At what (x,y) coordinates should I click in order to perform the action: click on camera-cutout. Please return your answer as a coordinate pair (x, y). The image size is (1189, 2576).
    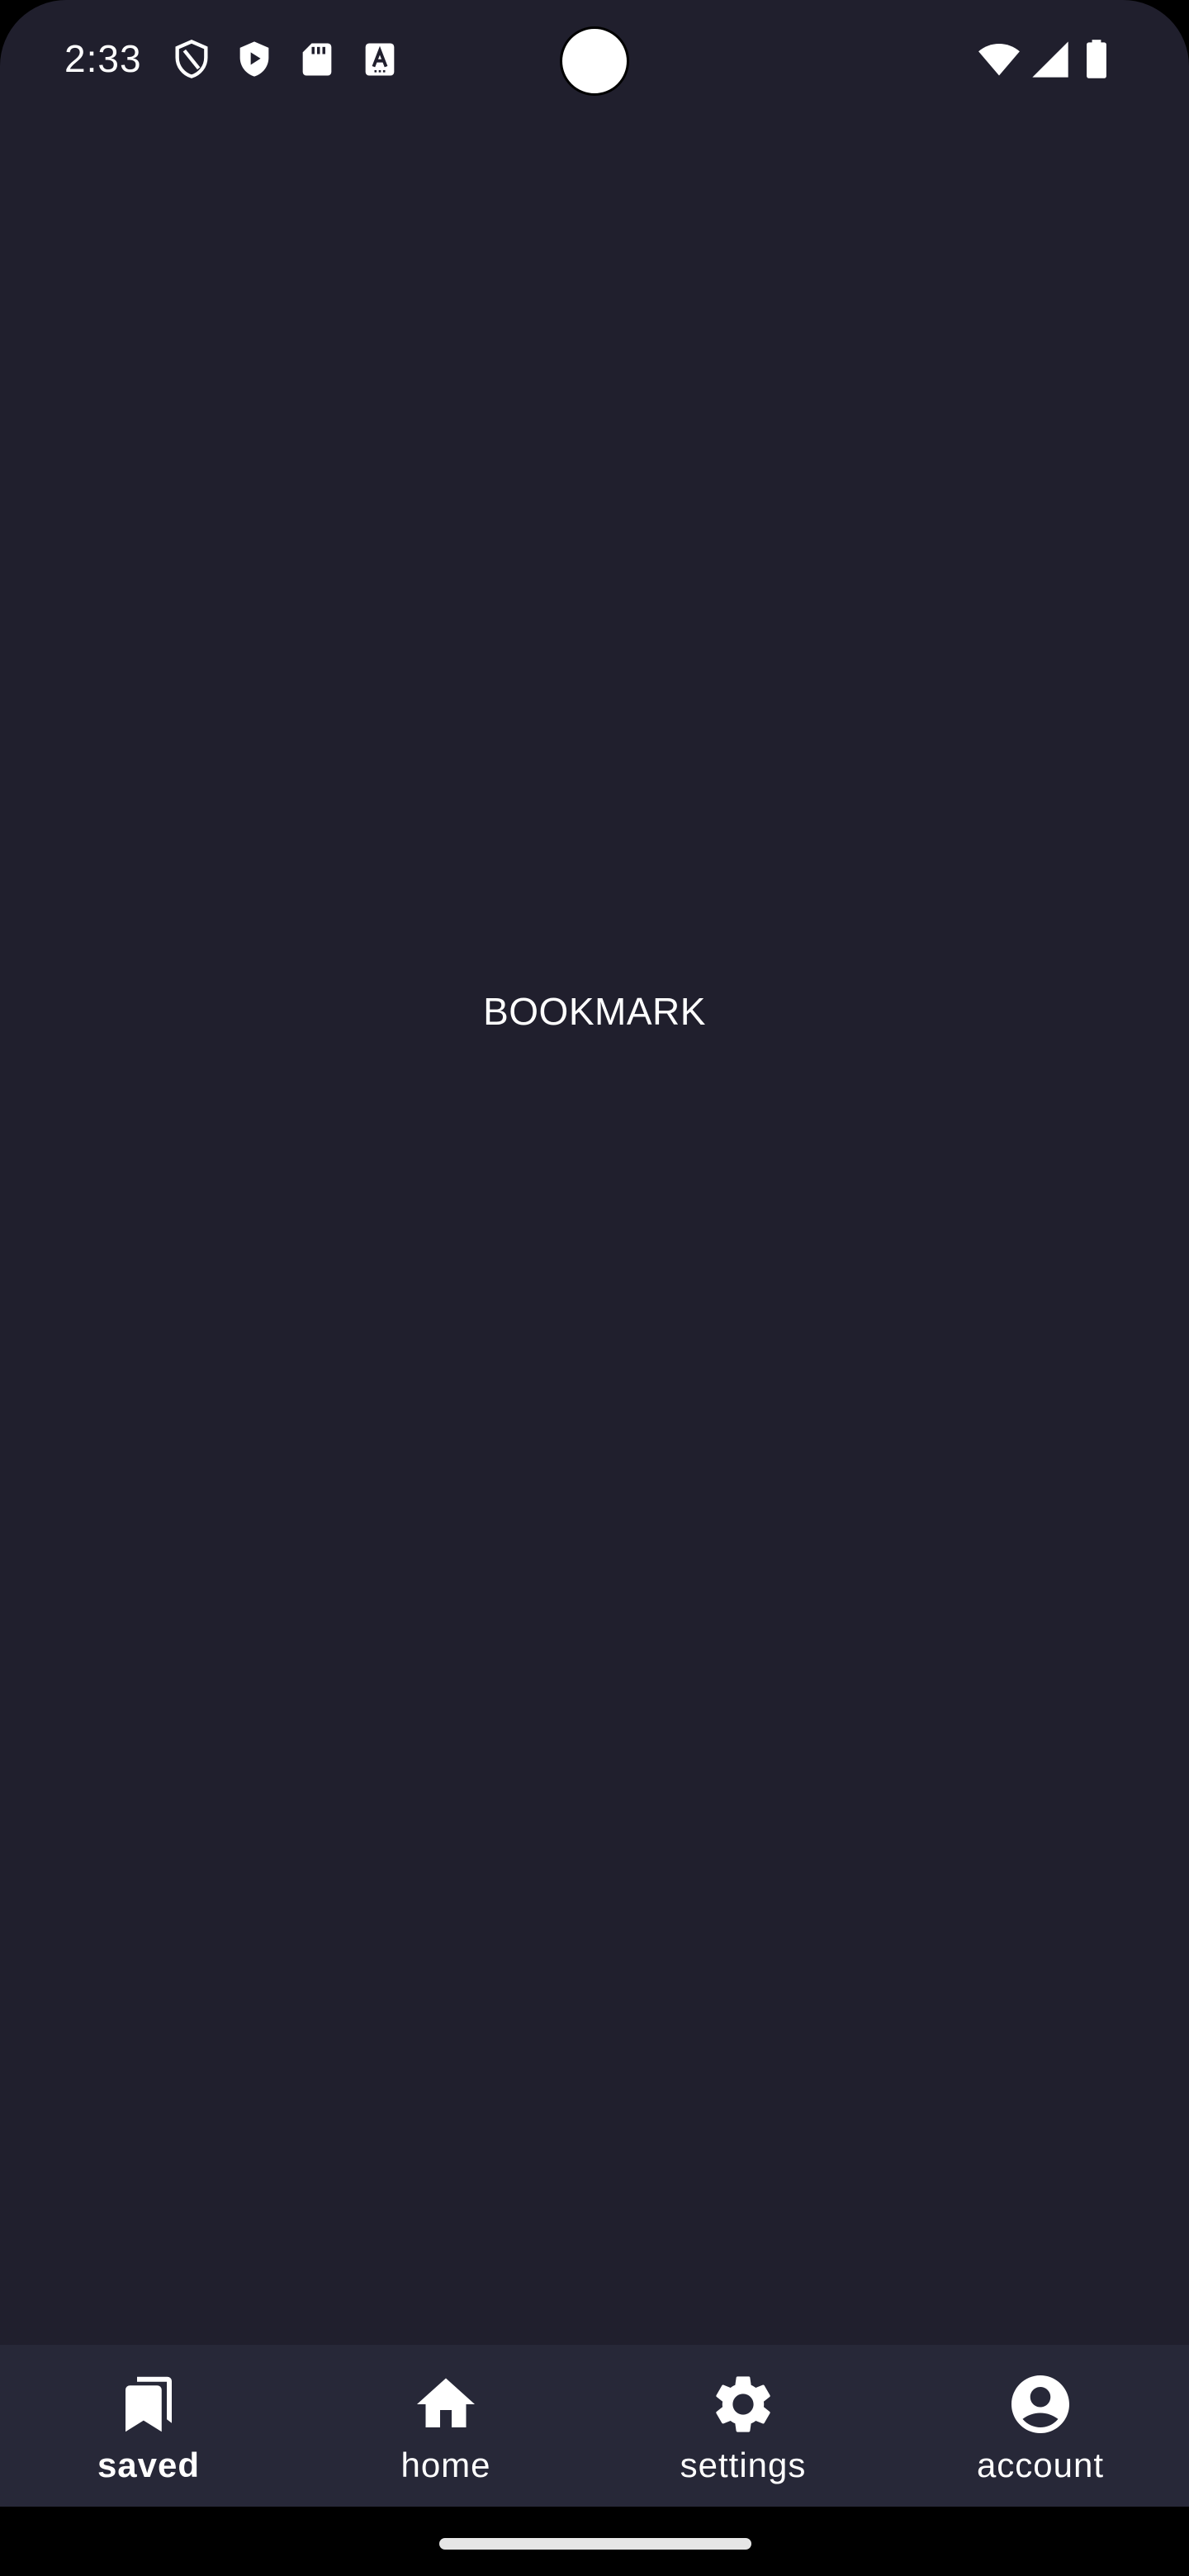
    Looking at the image, I should click on (594, 61).